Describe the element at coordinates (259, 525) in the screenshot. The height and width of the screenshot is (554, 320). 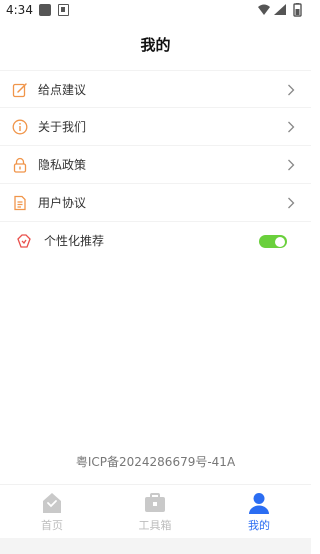
I see `tab-label: 我的` at that location.